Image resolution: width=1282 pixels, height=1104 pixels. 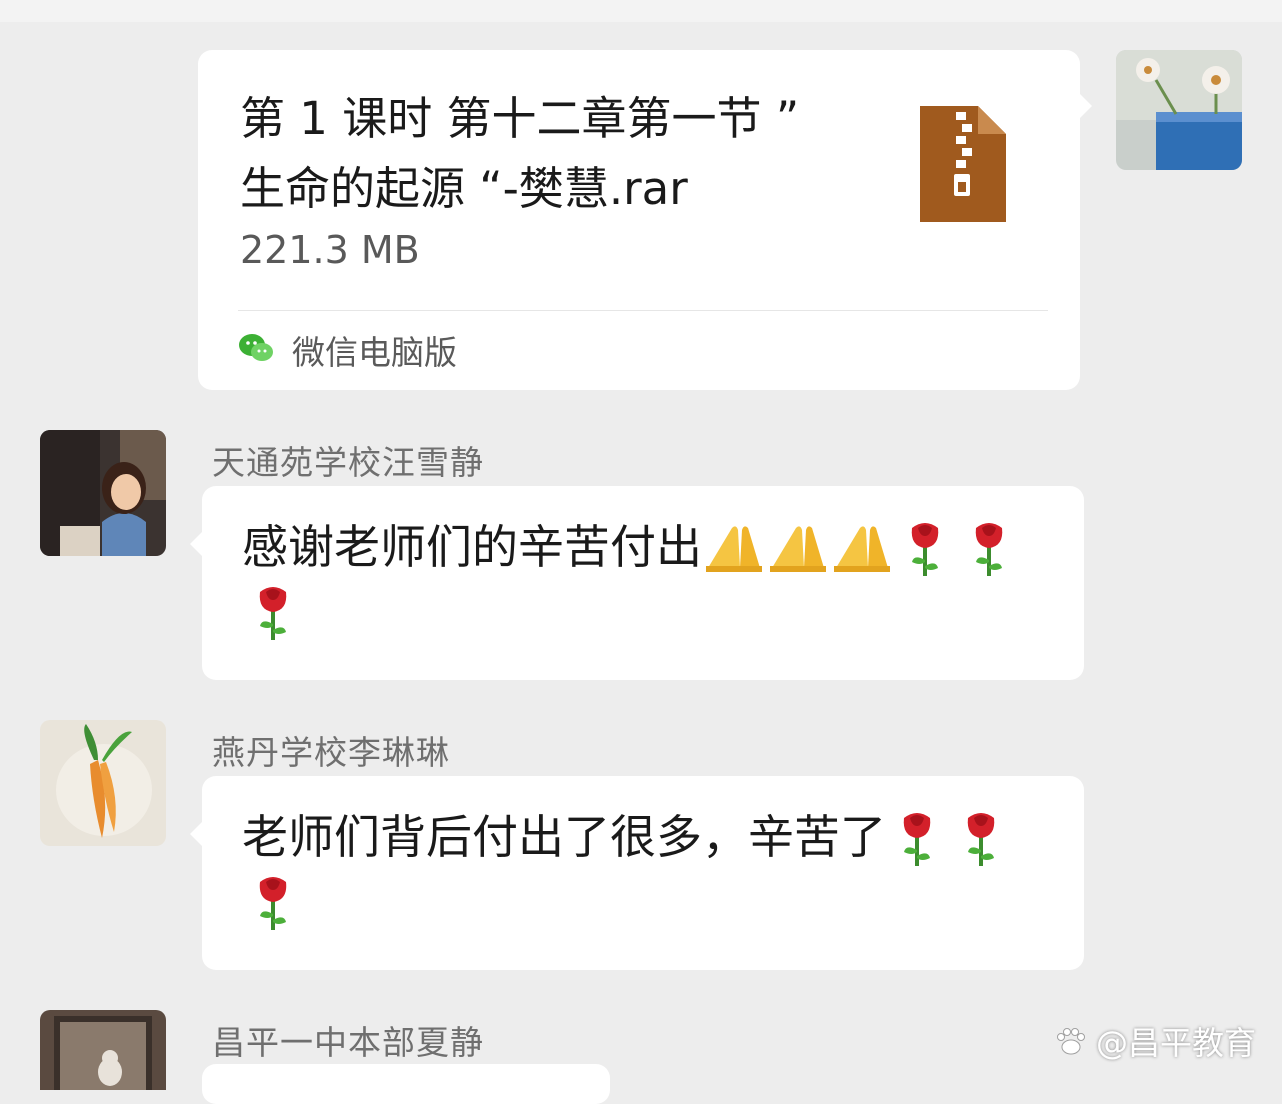 I want to click on watermark: @昌平教育, so click(x=1155, y=1041).